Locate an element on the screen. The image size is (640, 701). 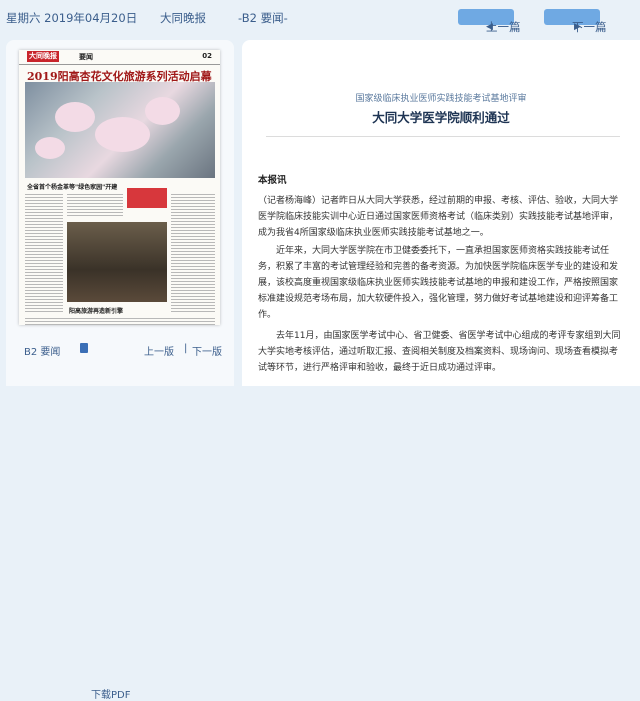
page-number: 02 is located at coordinates (207, 56).